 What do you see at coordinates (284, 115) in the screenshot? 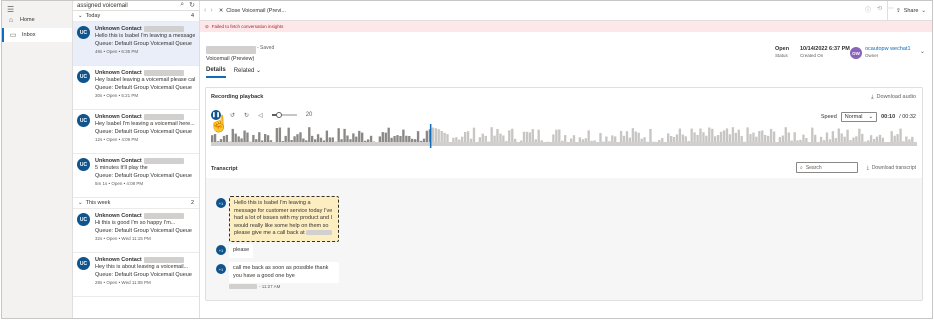
I see `volume-slider` at bounding box center [284, 115].